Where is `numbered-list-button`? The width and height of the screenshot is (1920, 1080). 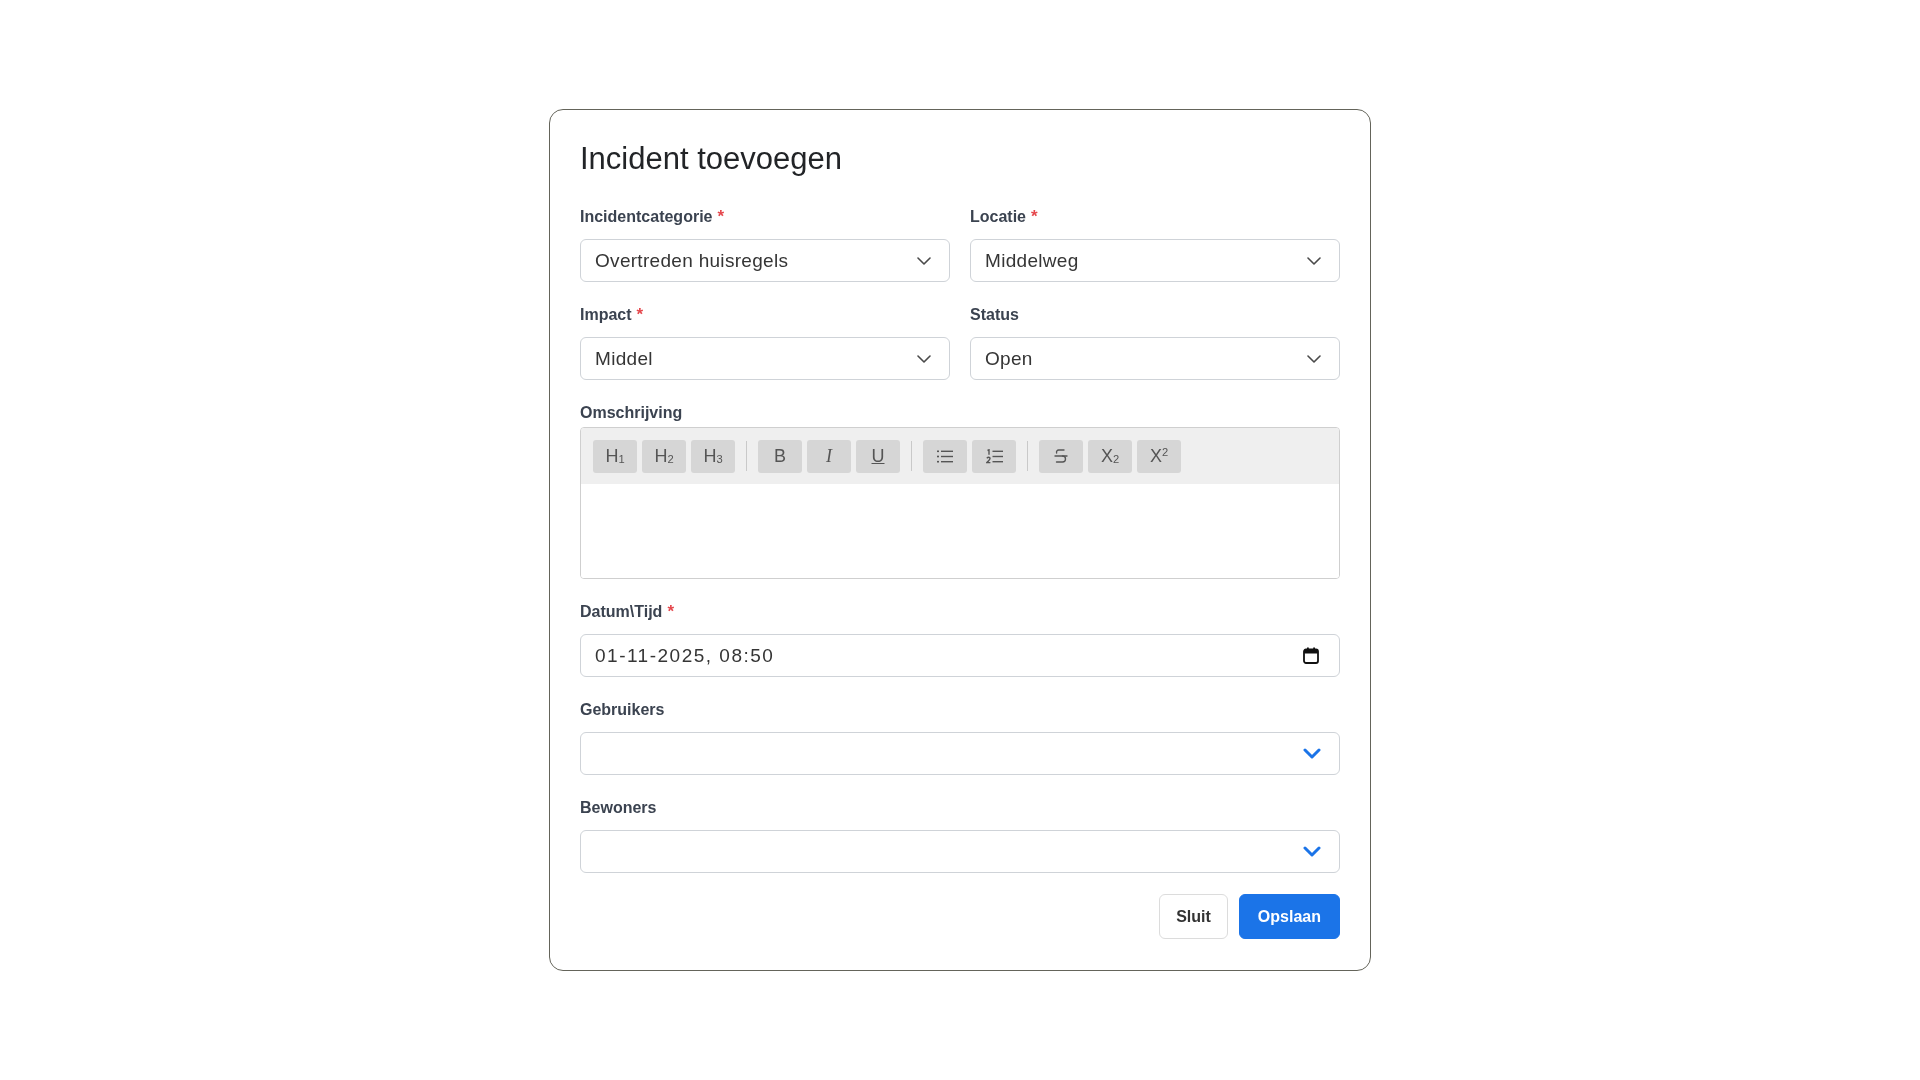
numbered-list-button is located at coordinates (994, 456).